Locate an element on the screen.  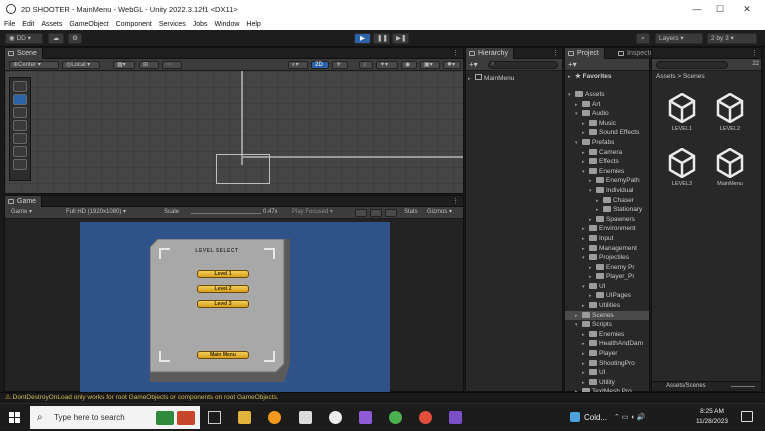
project-tree-item: ▸ Chaser is located at coordinates (607, 201).